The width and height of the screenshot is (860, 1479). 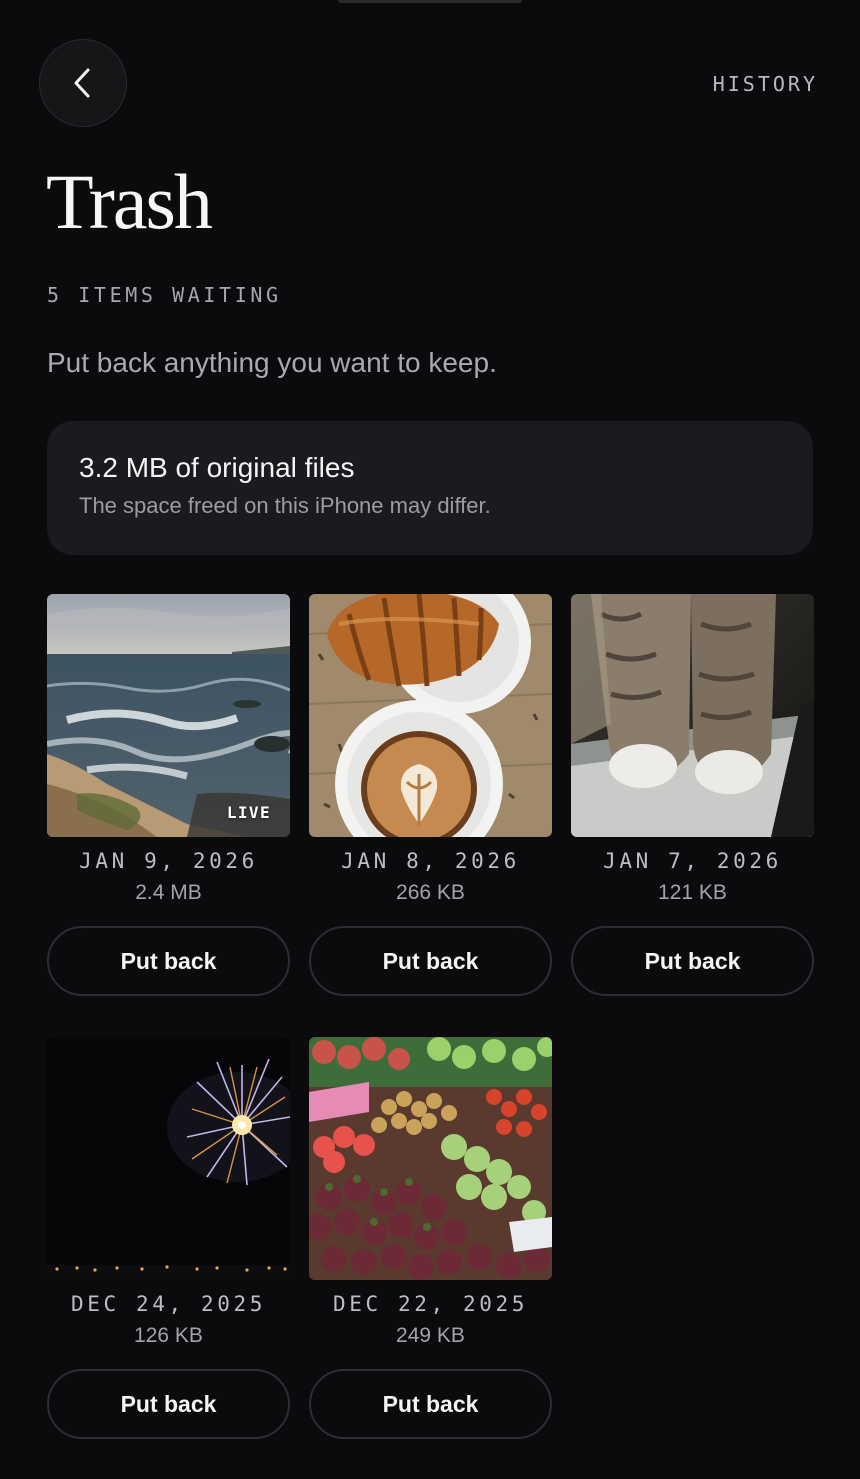 What do you see at coordinates (164, 295) in the screenshot?
I see `items-count: 5 ITEMS WAITING` at bounding box center [164, 295].